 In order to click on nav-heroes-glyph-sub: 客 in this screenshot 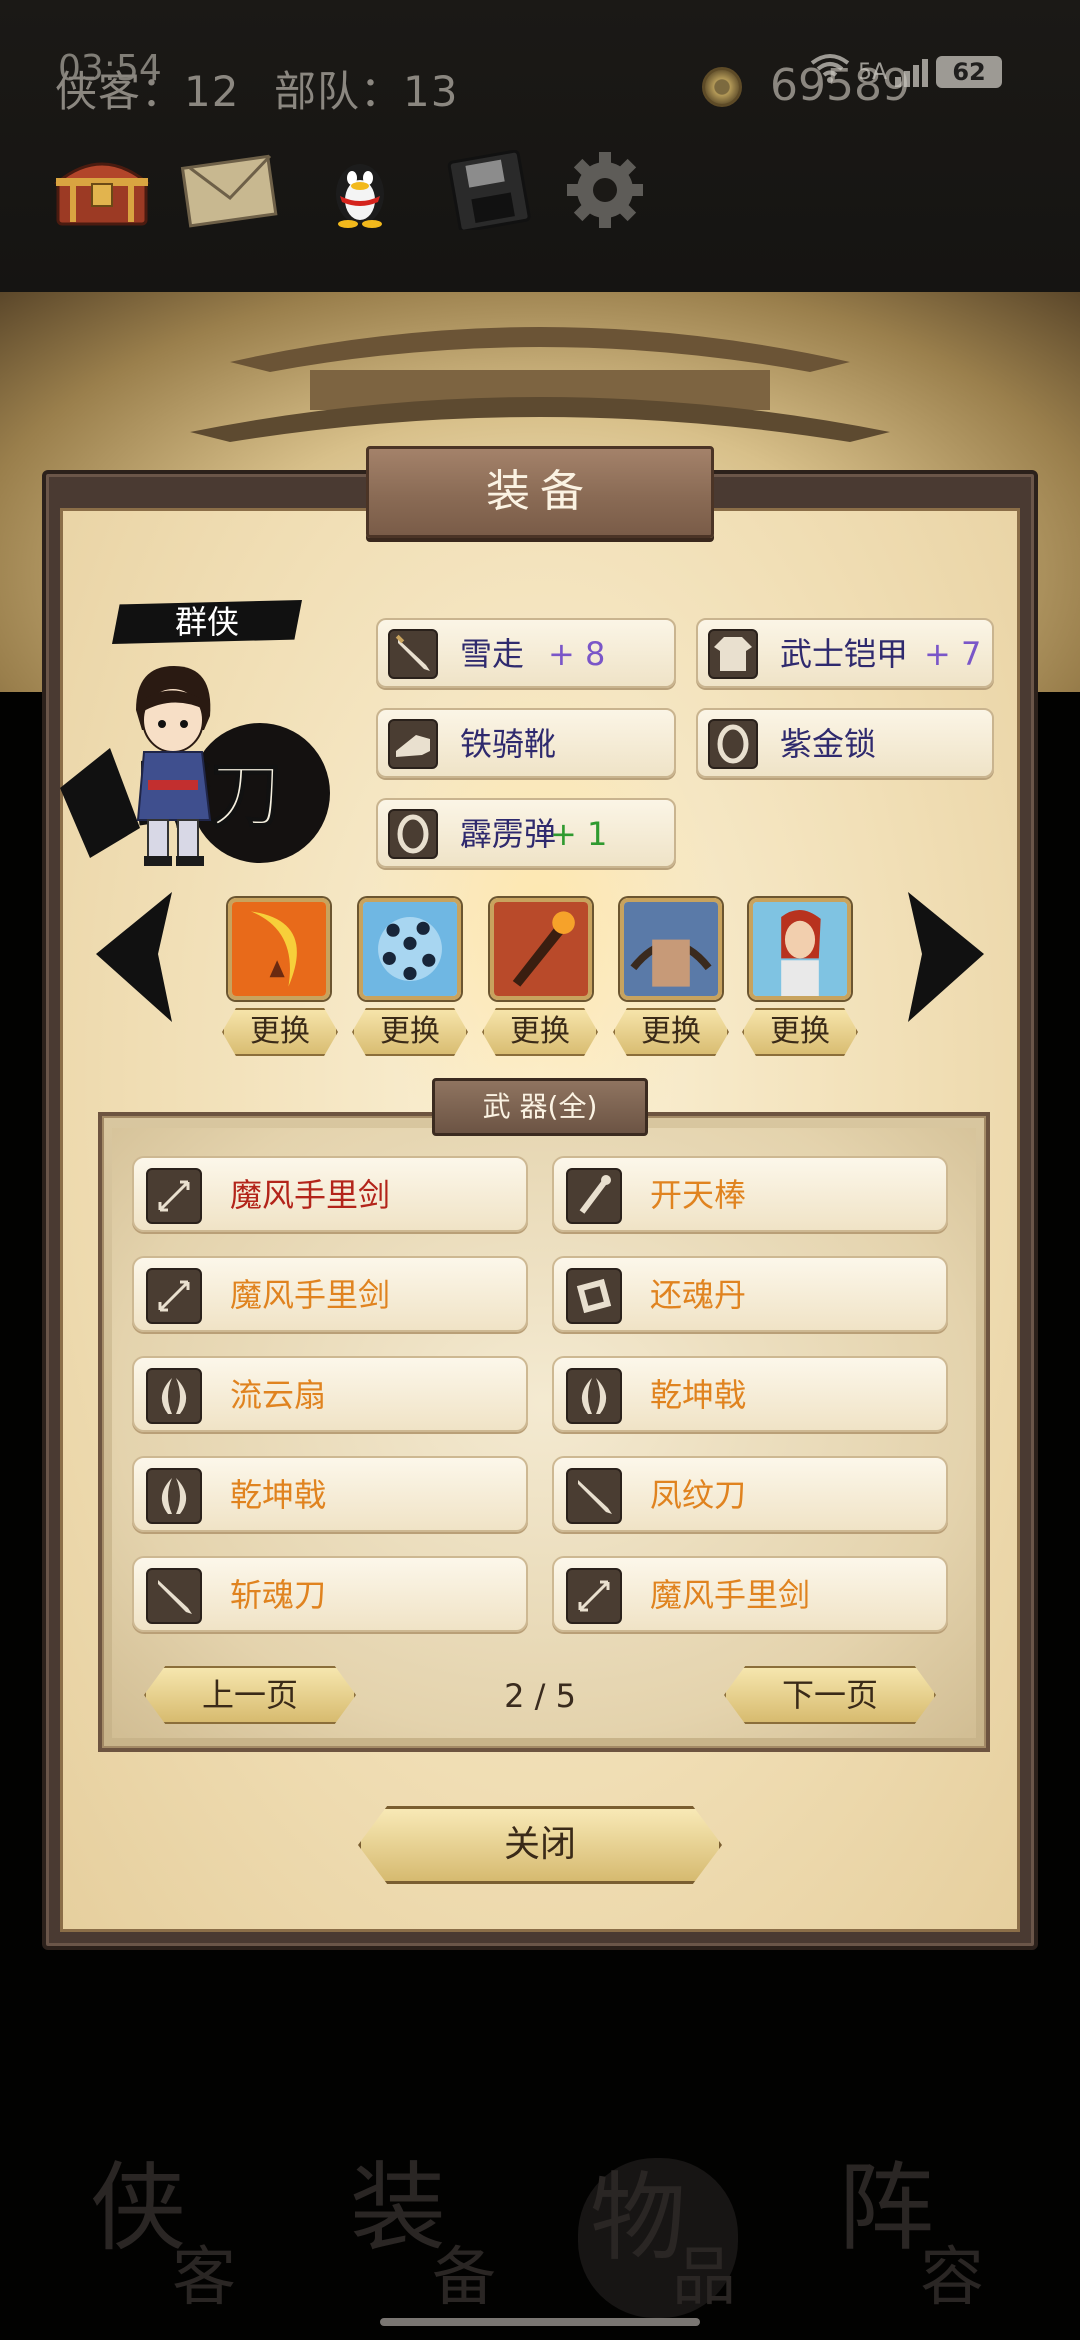, I will do `click(204, 2278)`.